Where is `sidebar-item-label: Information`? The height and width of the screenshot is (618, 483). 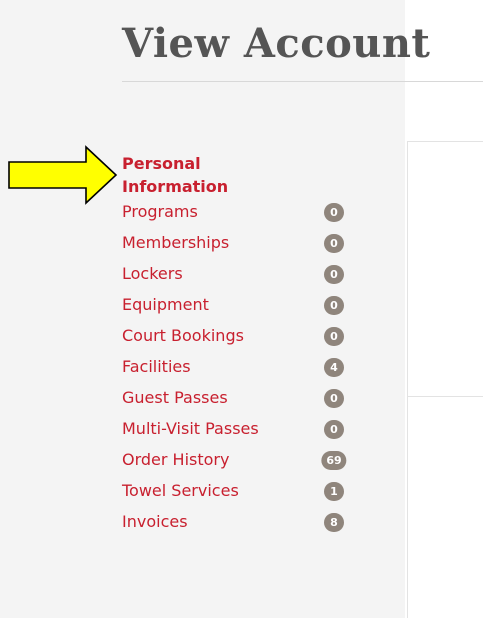 sidebar-item-label: Information is located at coordinates (175, 186).